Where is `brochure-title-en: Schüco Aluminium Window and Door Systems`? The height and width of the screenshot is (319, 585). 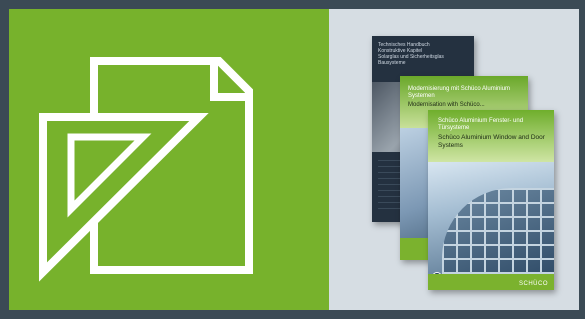 brochure-title-en: Schüco Aluminium Window and Door Systems is located at coordinates (491, 141).